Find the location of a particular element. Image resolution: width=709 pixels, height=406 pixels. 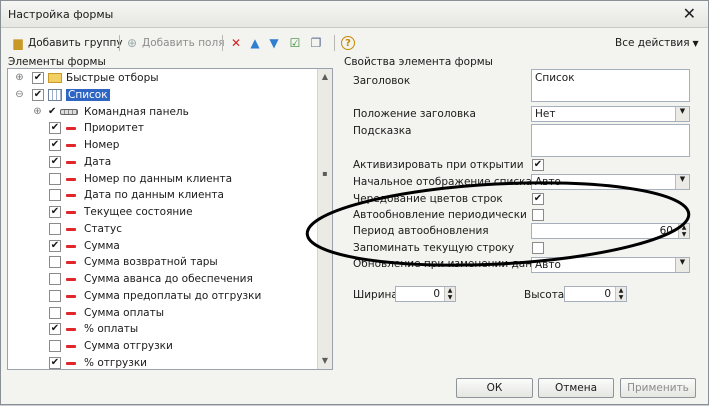

tree-row: Сумма возвратной тары is located at coordinates (163, 262).